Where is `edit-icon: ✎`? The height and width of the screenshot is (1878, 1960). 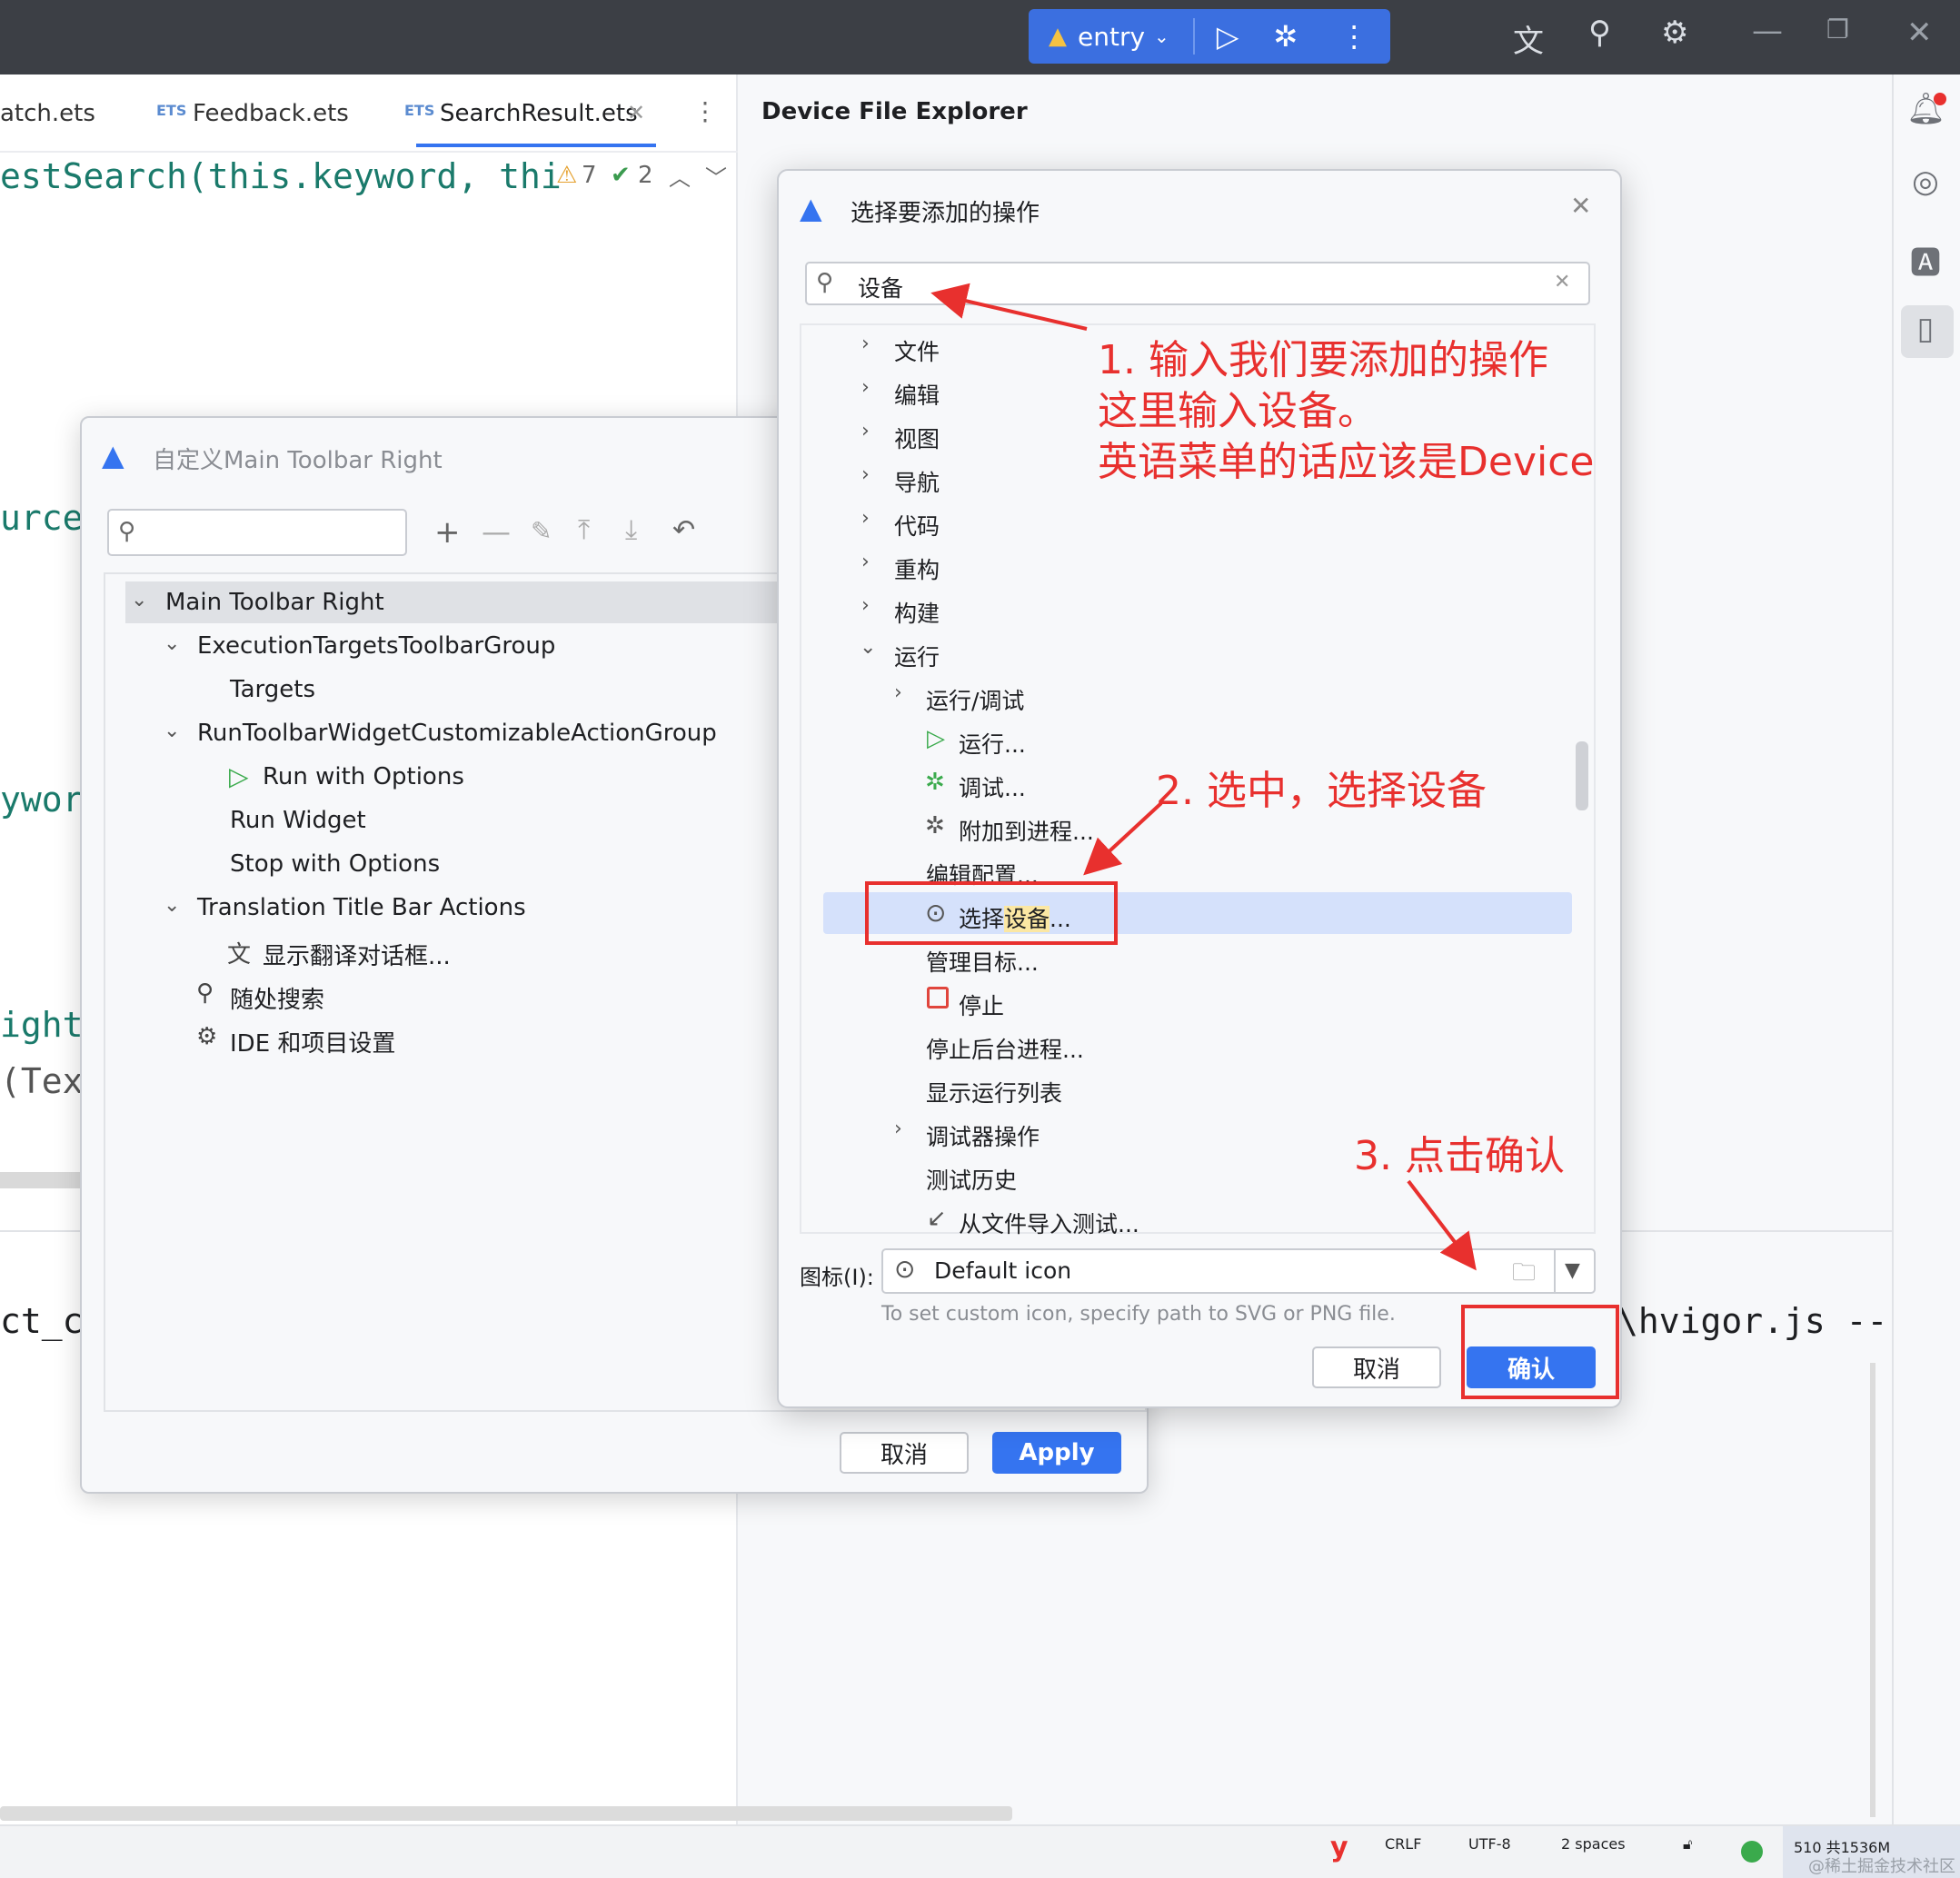
edit-icon: ✎ is located at coordinates (541, 531).